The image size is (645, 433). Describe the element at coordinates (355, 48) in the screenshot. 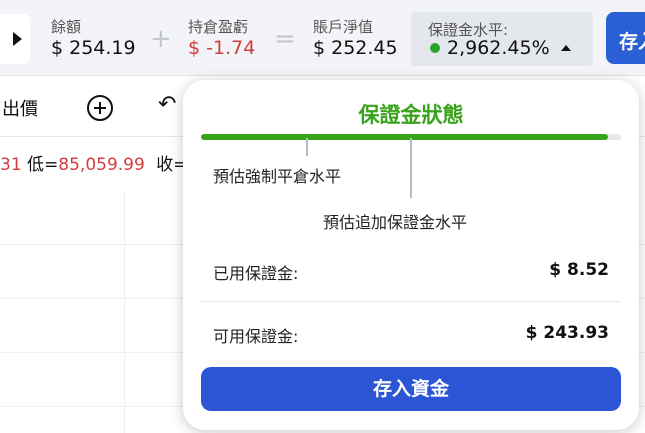

I see `equity-value: $ 252.45` at that location.